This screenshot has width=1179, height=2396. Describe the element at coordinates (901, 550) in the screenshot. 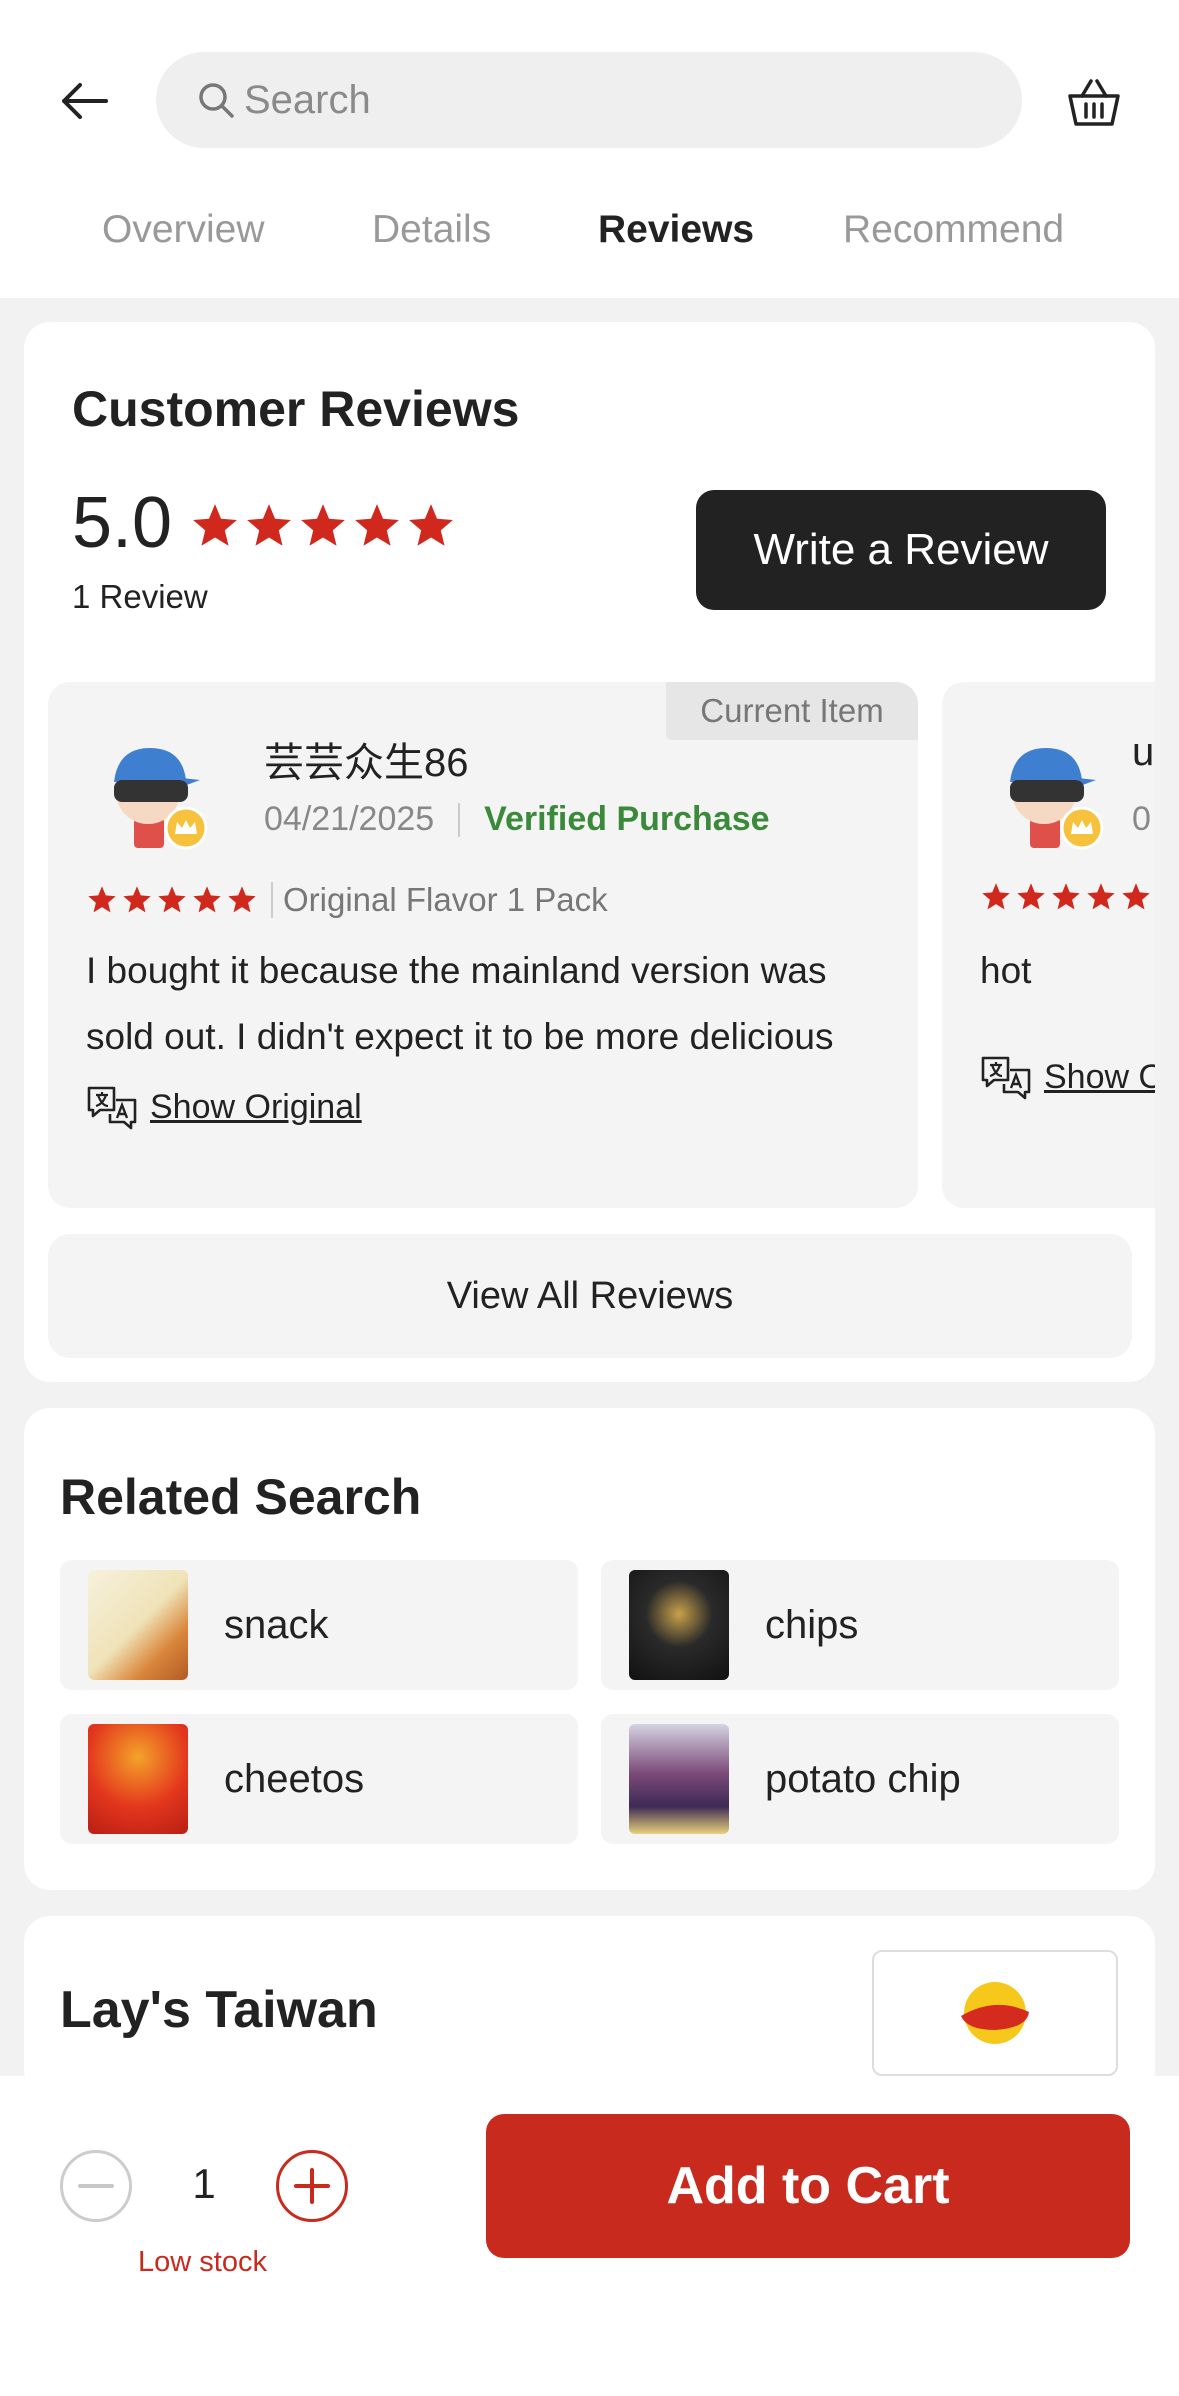

I see `write-review-button: Write a Review` at that location.